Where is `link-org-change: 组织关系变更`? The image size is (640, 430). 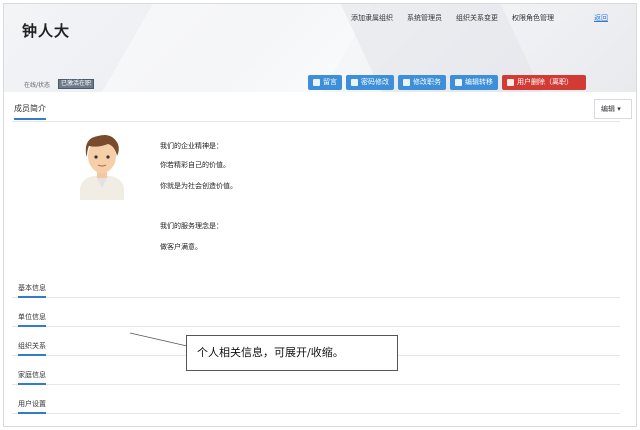 link-org-change: 组织关系变更 is located at coordinates (477, 18).